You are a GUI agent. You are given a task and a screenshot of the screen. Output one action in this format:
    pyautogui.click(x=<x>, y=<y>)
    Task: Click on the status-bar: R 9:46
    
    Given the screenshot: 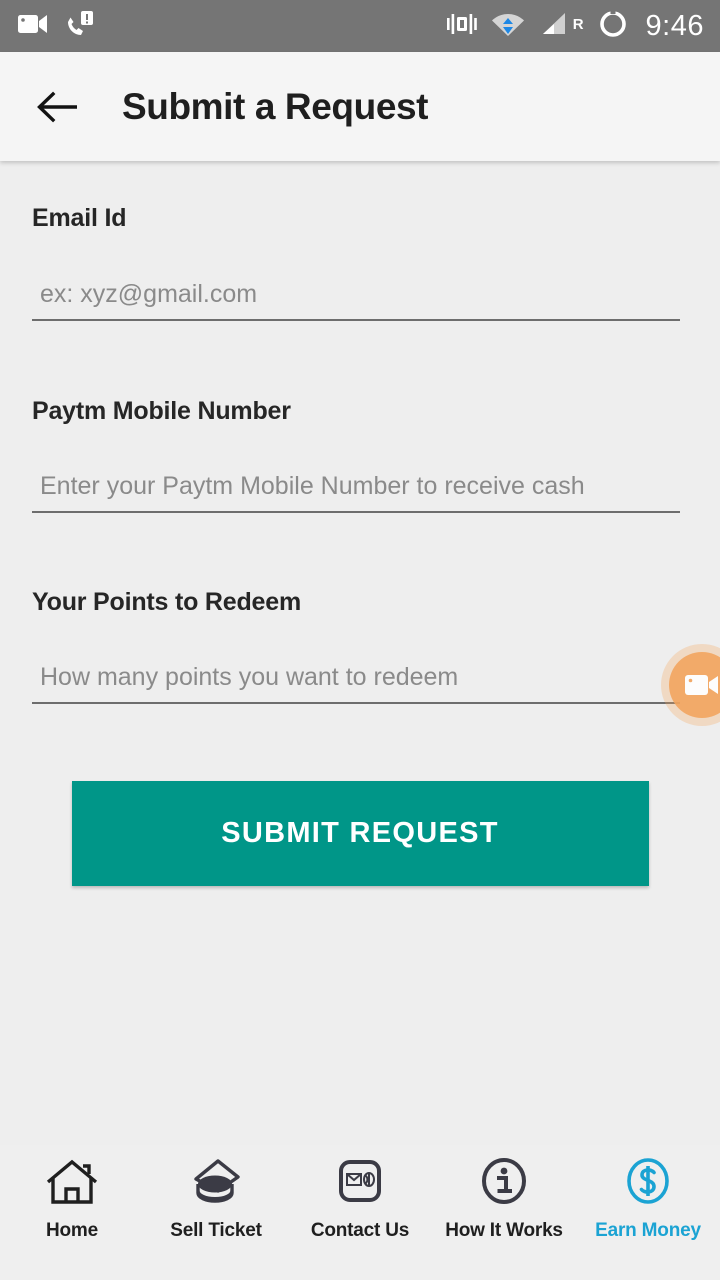 What is the action you would take?
    pyautogui.click(x=360, y=26)
    